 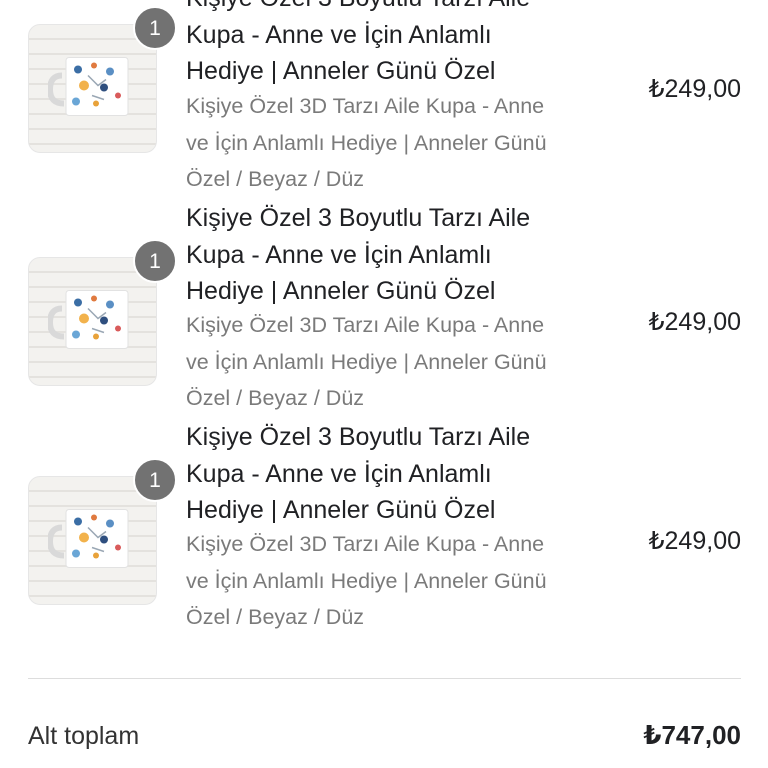 What do you see at coordinates (692, 735) in the screenshot?
I see `subtotal-value: ₺747,00` at bounding box center [692, 735].